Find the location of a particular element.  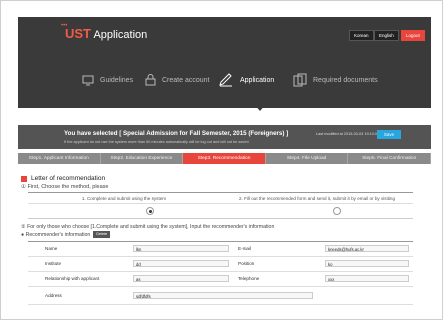

institute-label: Institute is located at coordinates (53, 263).